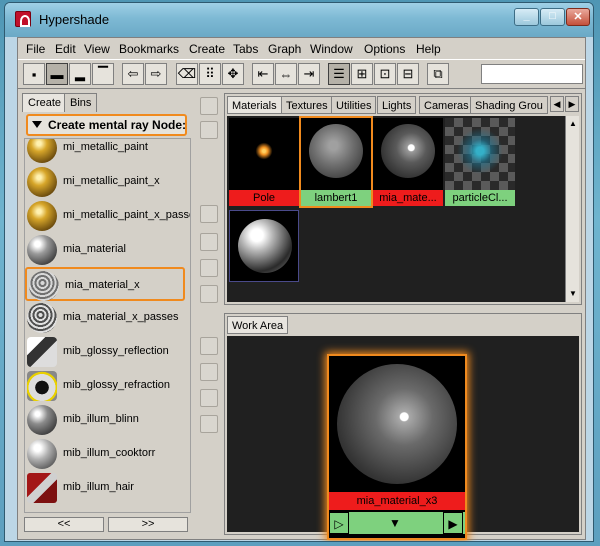 The image size is (600, 546). I want to click on list-item: mib_glossy_reflection, so click(107, 352).